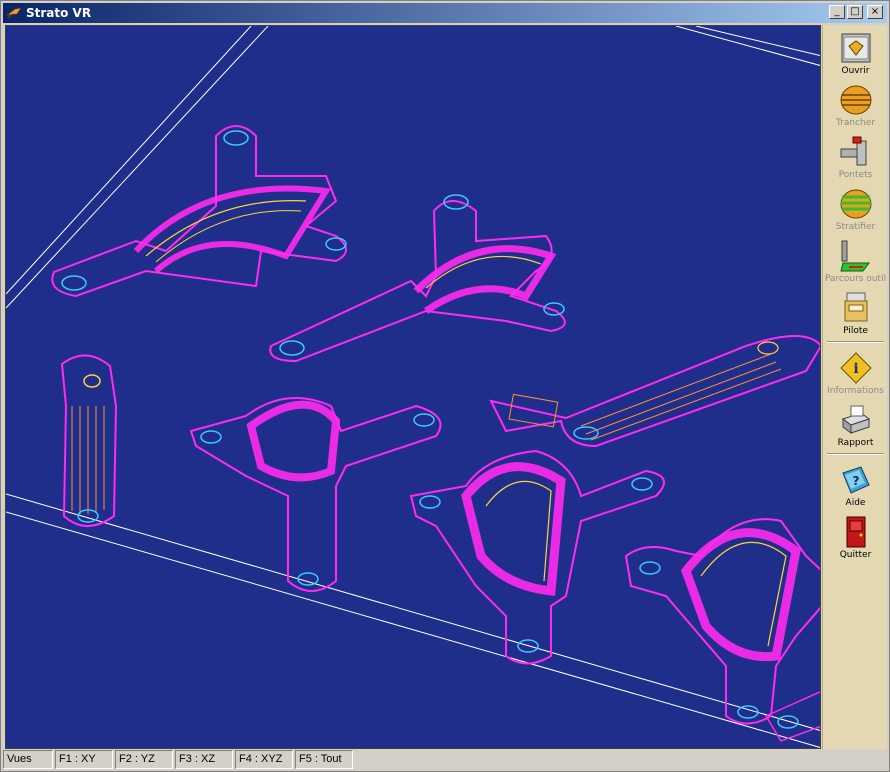 Image resolution: width=890 pixels, height=772 pixels. Describe the element at coordinates (837, 12) in the screenshot. I see `minimize-button: _` at that location.